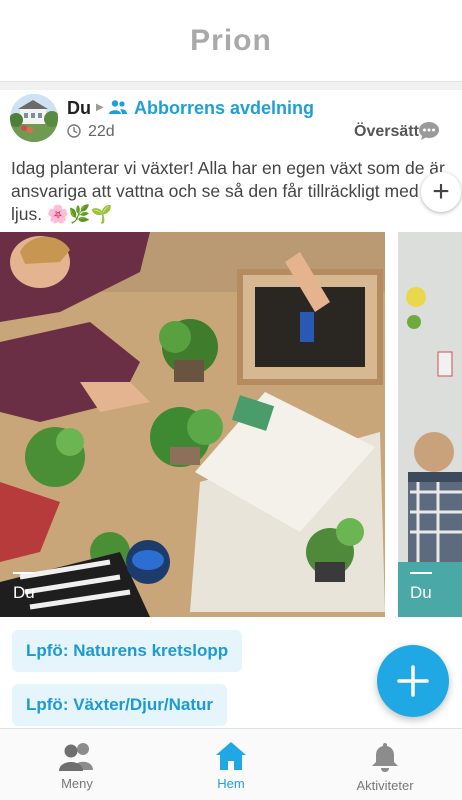 The height and width of the screenshot is (800, 462). I want to click on nav-label: Aktiviteter, so click(385, 785).